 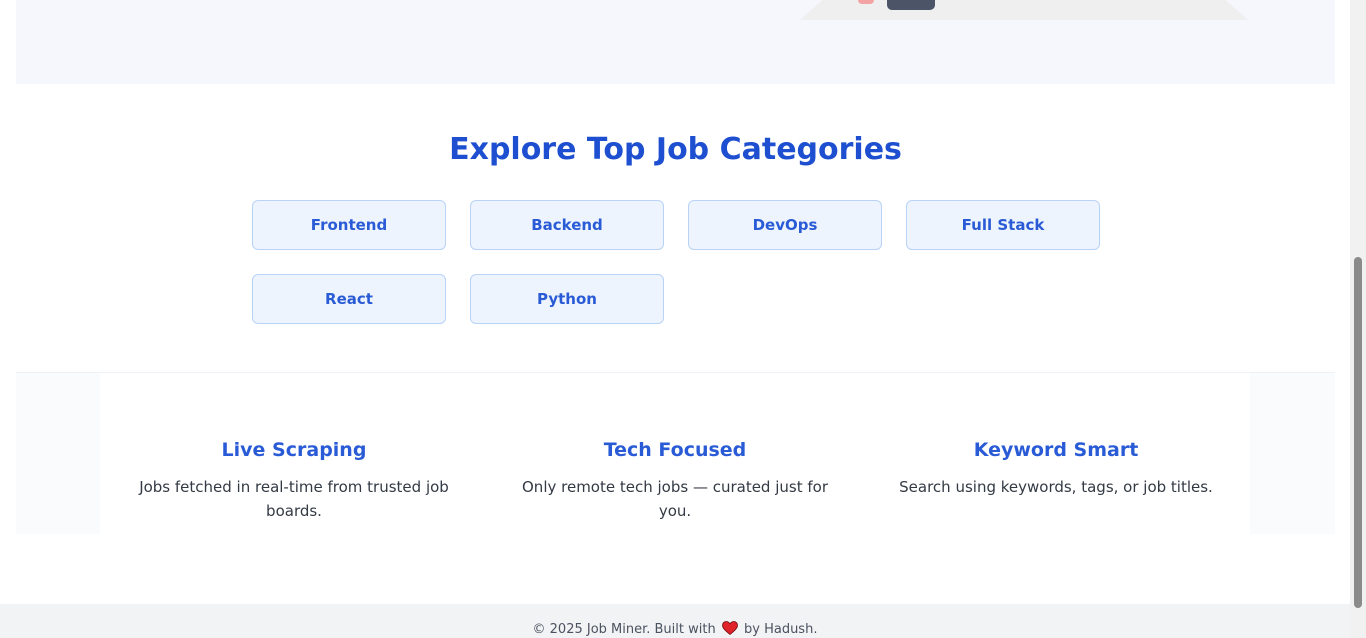 I want to click on category-python-button: Python, so click(x=567, y=299).